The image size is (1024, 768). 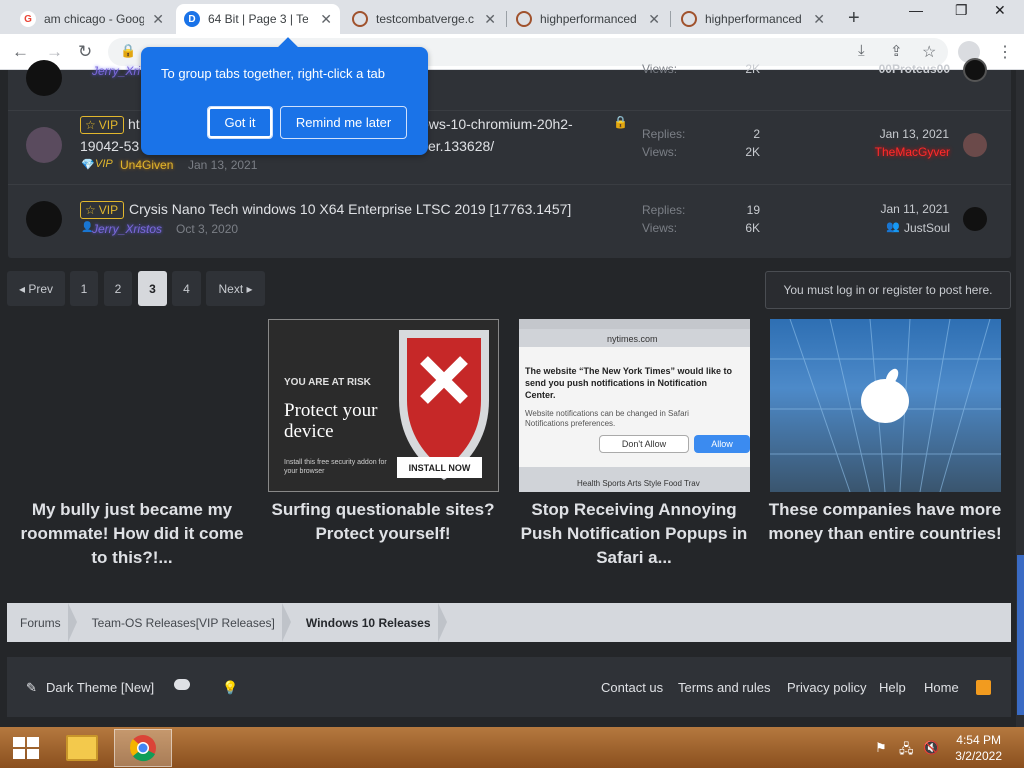 I want to click on tab-google: G am chicago - Goog ✕, so click(x=92, y=19).